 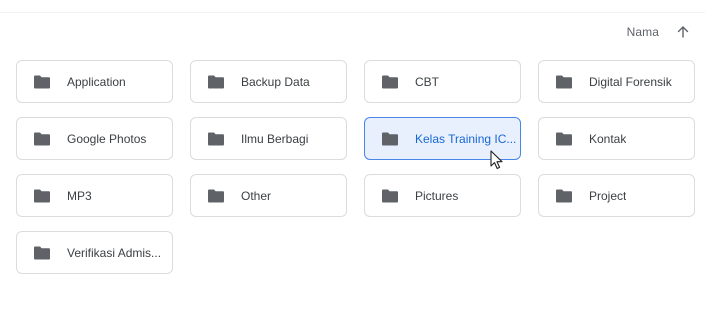 I want to click on folder-name: Project, so click(x=608, y=195).